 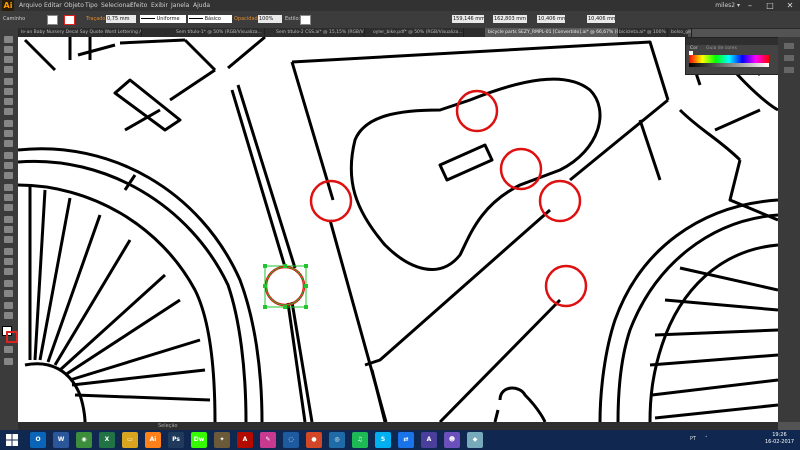 What do you see at coordinates (8, 111) in the screenshot?
I see `rectangle-tool-icon` at bounding box center [8, 111].